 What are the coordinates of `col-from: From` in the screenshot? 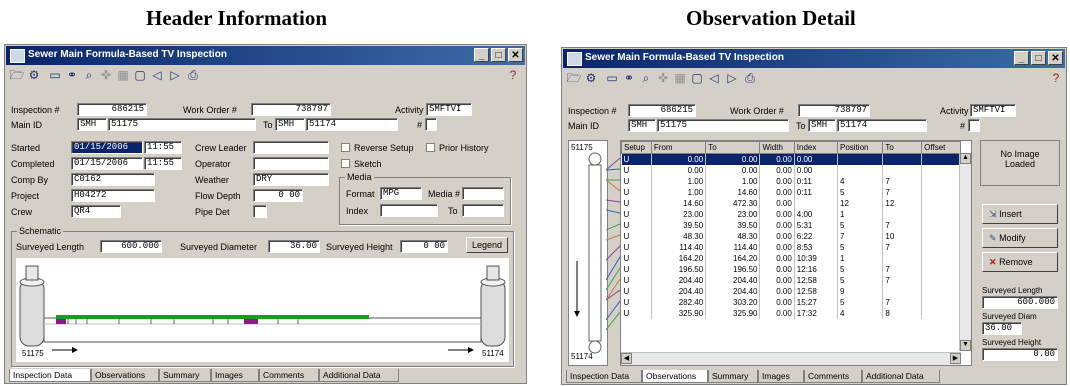 It's located at (678, 147).